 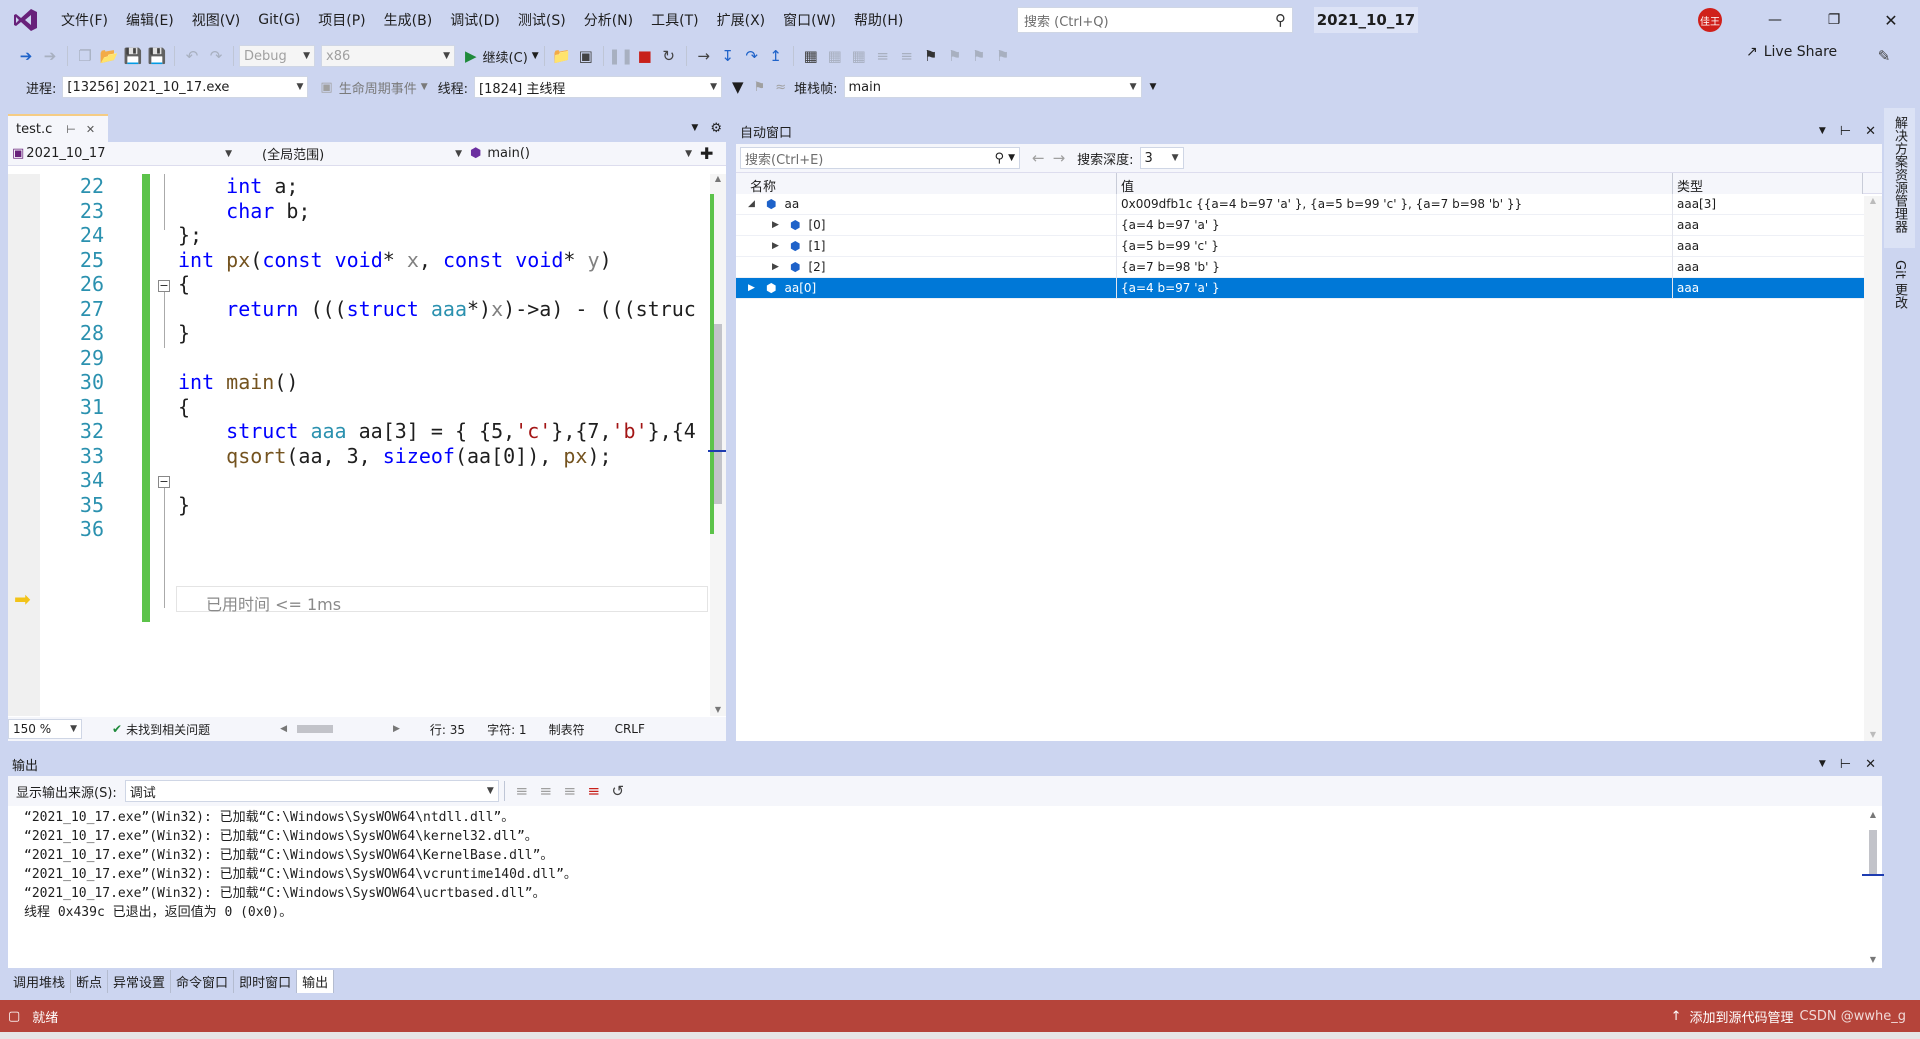 What do you see at coordinates (358, 235) in the screenshot?
I see `code-line: 24};` at bounding box center [358, 235].